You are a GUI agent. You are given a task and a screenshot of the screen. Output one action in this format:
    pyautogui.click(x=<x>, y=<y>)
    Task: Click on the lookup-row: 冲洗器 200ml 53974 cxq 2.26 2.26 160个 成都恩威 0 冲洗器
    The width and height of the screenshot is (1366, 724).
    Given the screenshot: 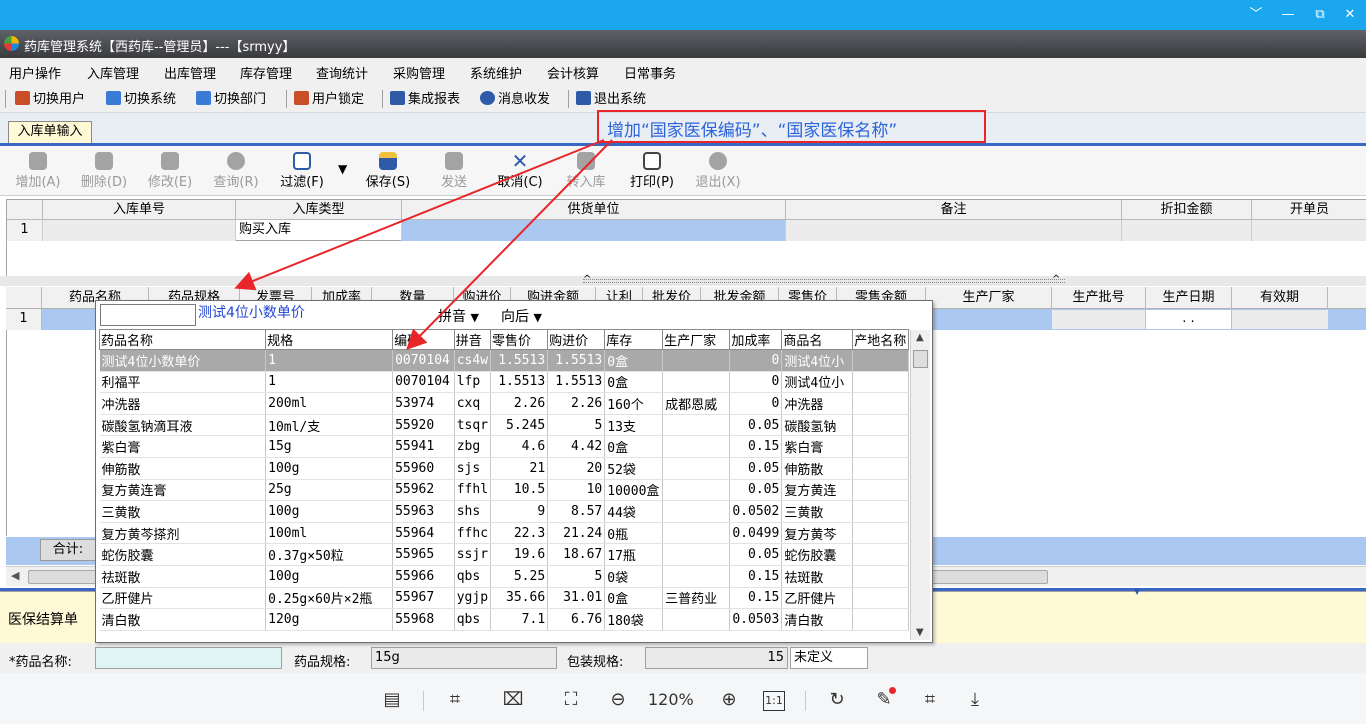 What is the action you would take?
    pyautogui.click(x=504, y=403)
    